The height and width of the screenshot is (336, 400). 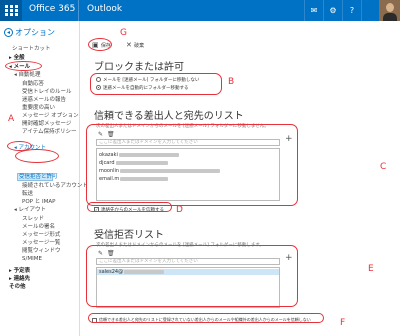 What do you see at coordinates (139, 46) in the screenshot?
I see `discard-label: 破棄` at bounding box center [139, 46].